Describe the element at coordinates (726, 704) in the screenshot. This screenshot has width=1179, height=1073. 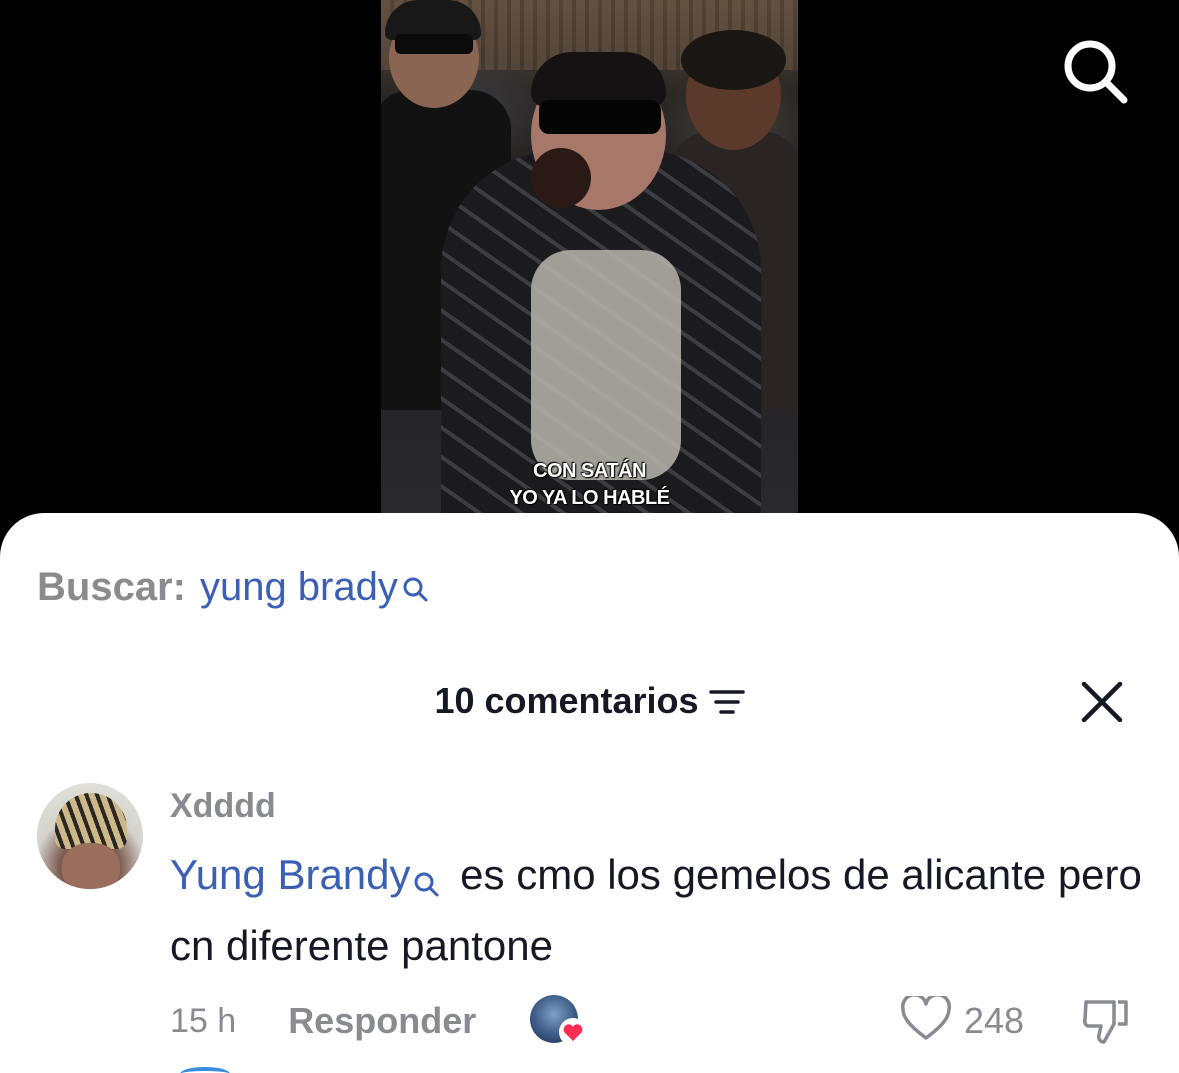
I see `sort-icon` at that location.